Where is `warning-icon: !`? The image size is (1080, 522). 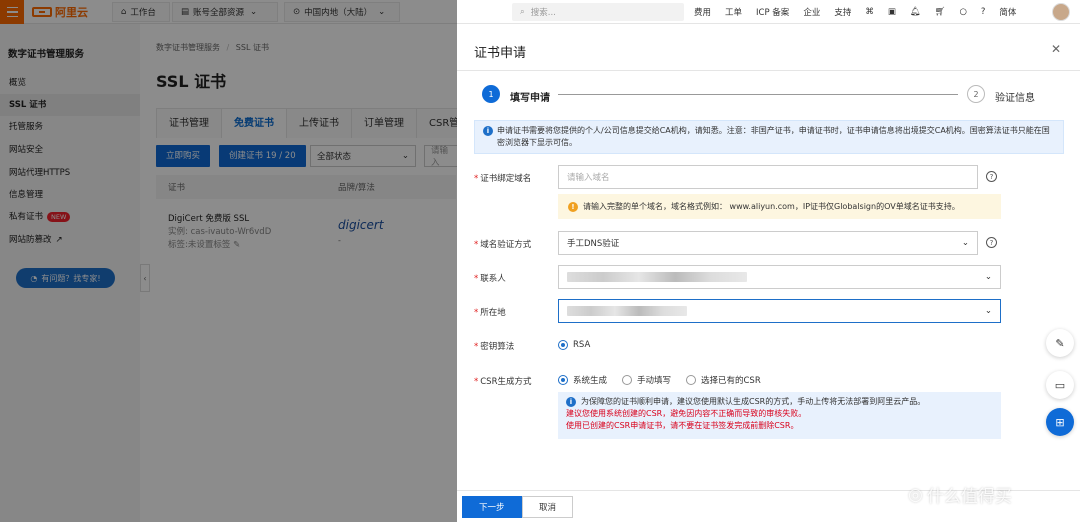
warning-icon: ! is located at coordinates (573, 206).